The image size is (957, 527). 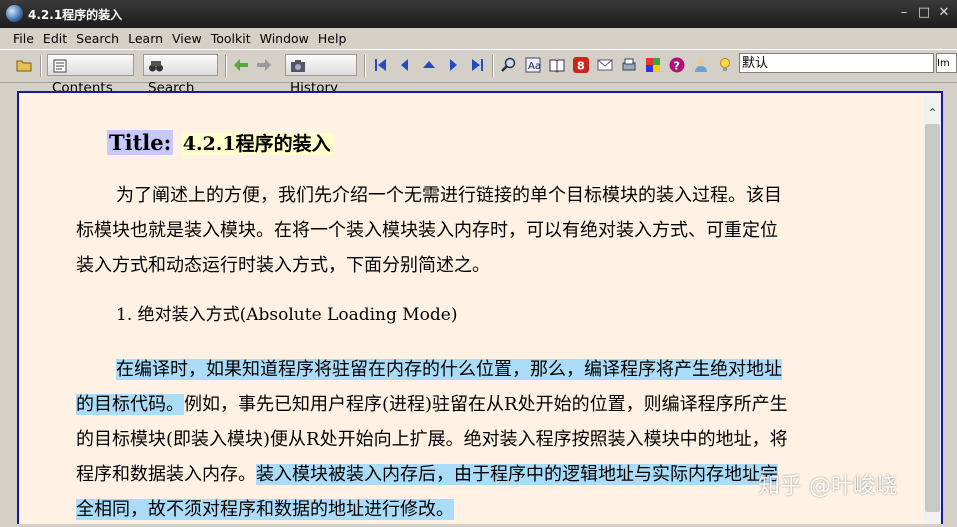 I want to click on highlight-1: 在编译时，如果知道程序将驻留在内存的什么位置，那么，编译程序将产生绝对地址, so click(x=449, y=369).